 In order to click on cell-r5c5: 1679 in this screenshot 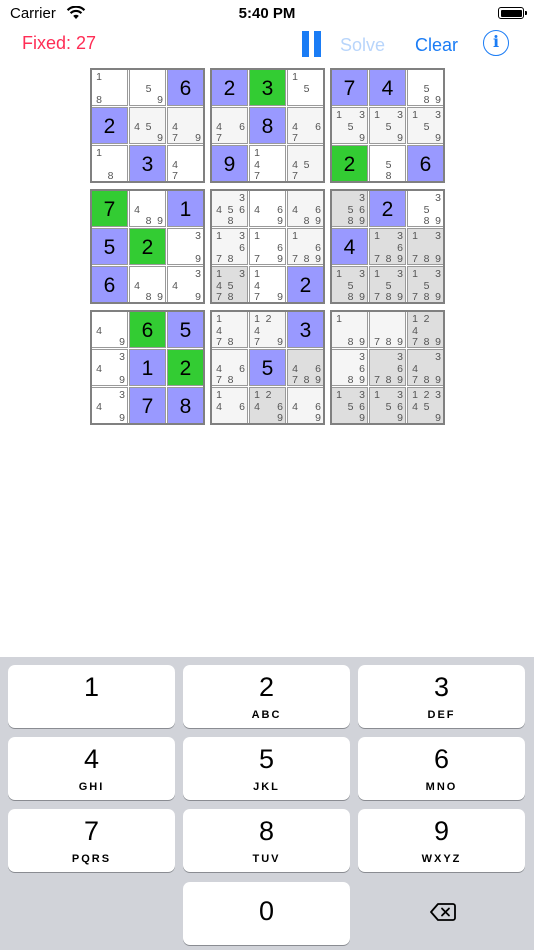, I will do `click(267, 246)`.